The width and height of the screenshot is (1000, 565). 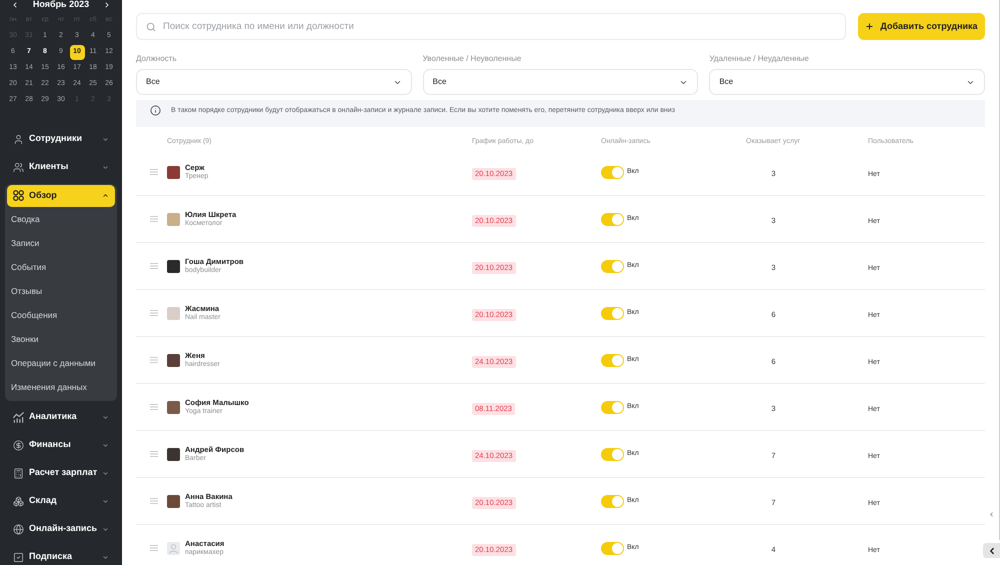 What do you see at coordinates (61, 4) in the screenshot?
I see `calendar-month-title: Ноябрь 2023` at bounding box center [61, 4].